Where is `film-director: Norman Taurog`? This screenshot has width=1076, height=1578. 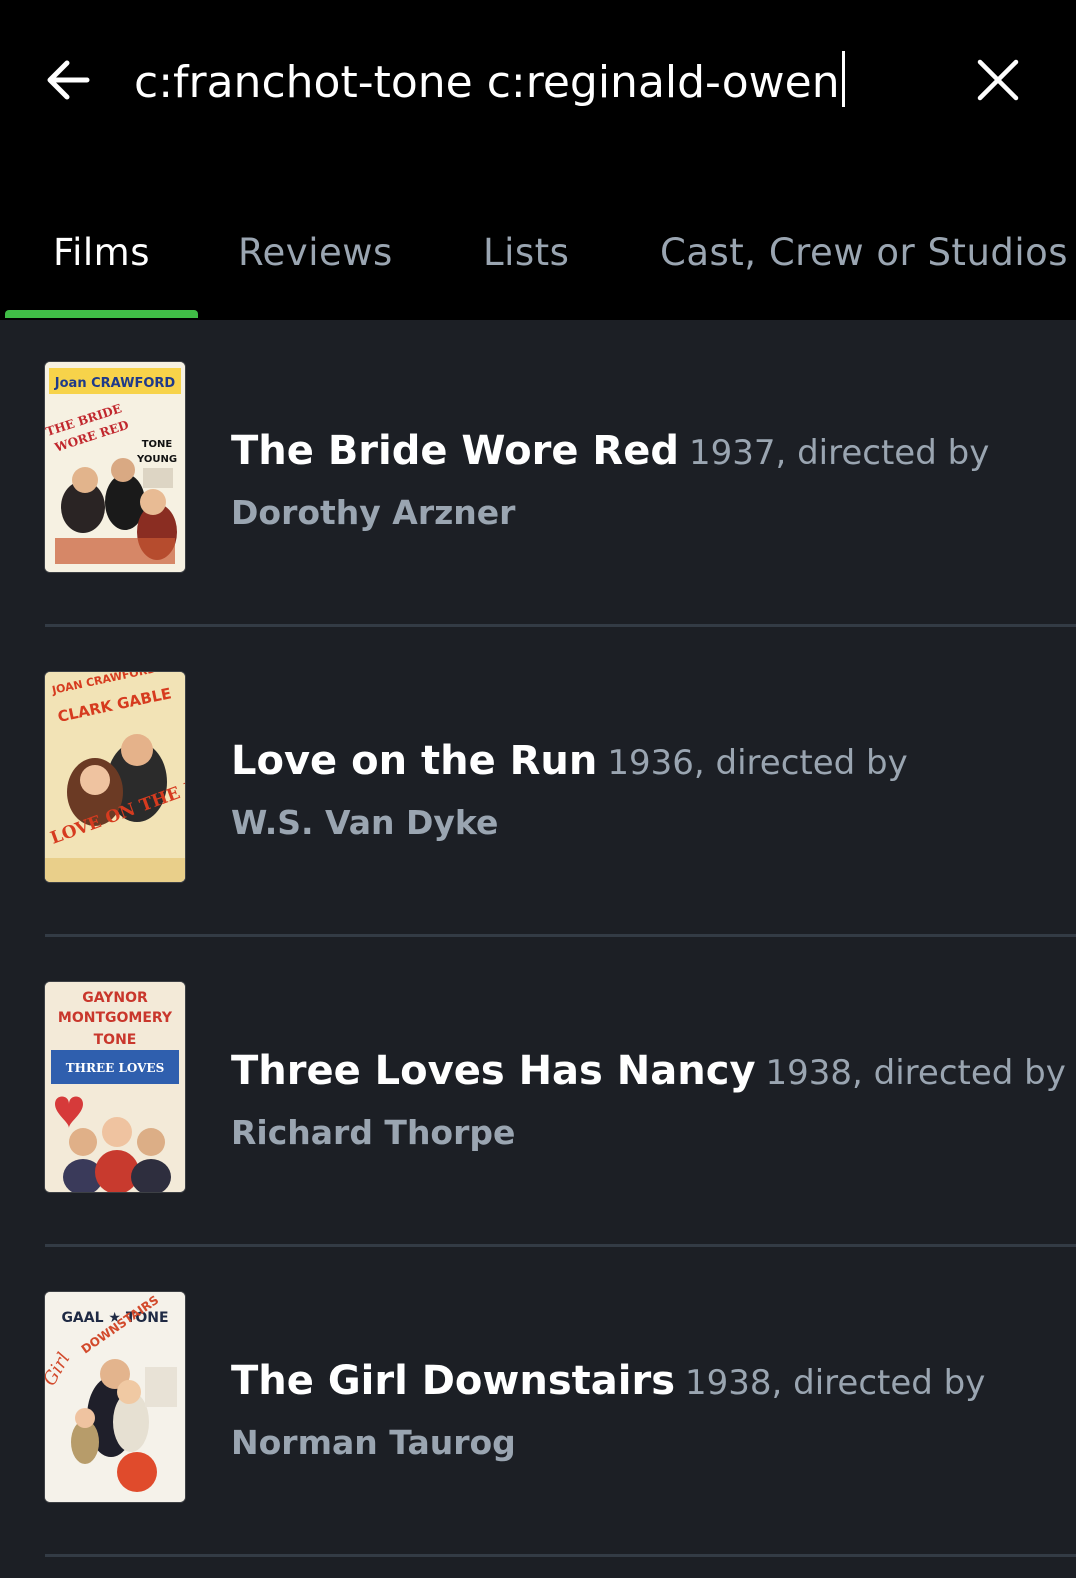 film-director: Norman Taurog is located at coordinates (646, 1443).